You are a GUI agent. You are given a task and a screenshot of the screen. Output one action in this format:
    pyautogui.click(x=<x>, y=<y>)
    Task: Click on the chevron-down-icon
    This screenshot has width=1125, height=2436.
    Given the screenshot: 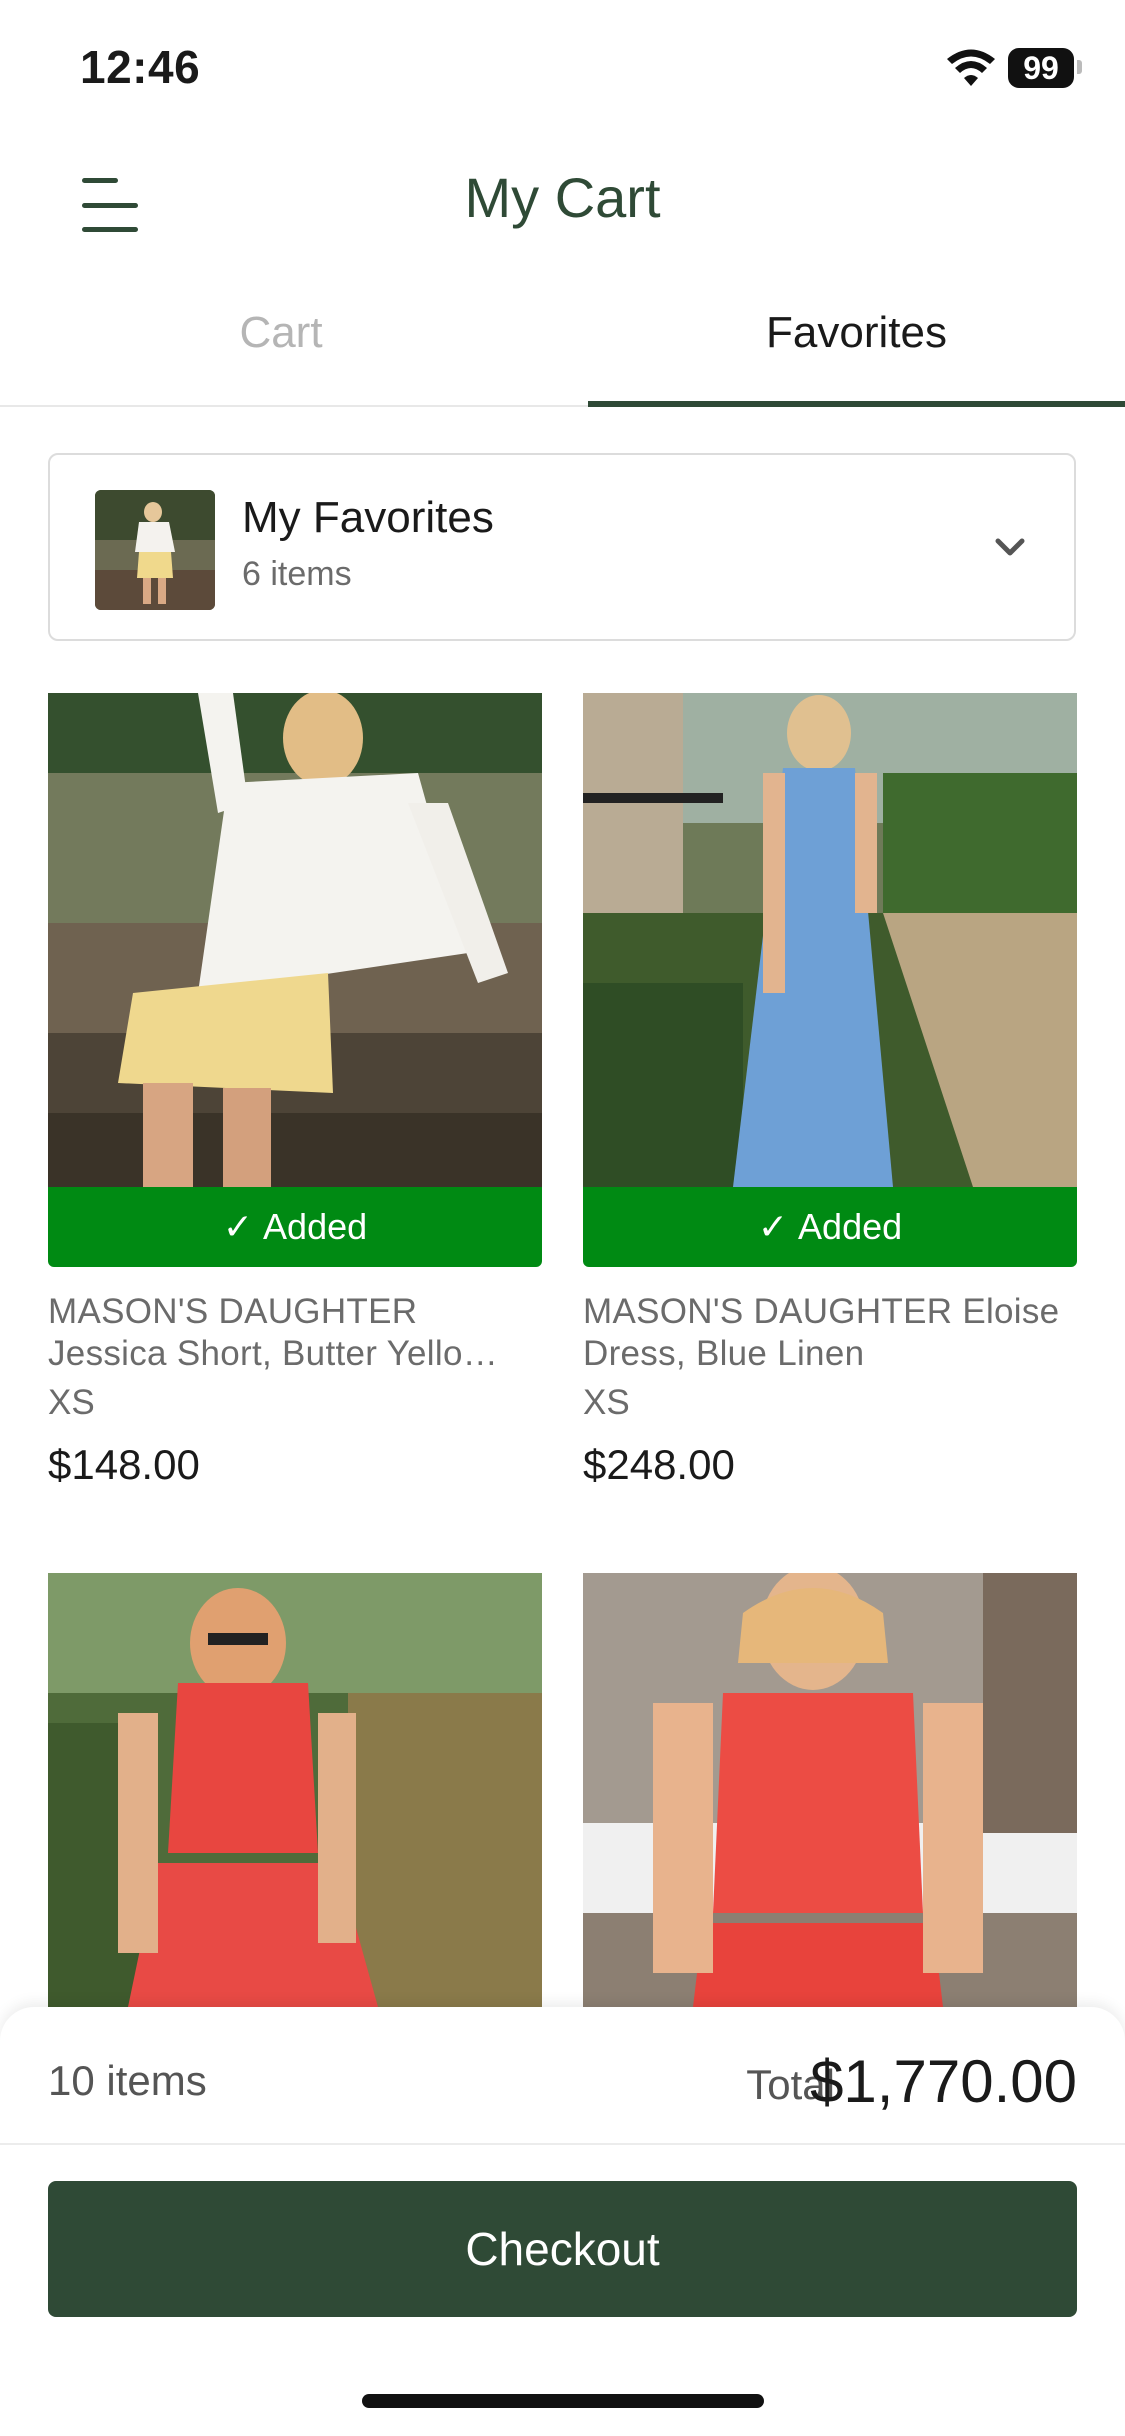 What is the action you would take?
    pyautogui.click(x=1010, y=547)
    